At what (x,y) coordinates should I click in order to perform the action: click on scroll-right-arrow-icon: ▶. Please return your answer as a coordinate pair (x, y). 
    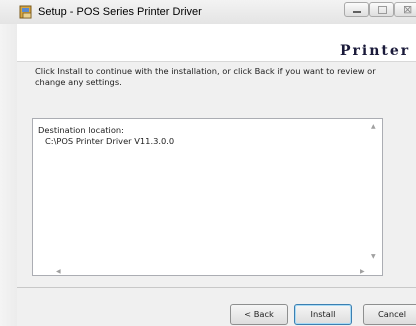
    Looking at the image, I should click on (362, 271).